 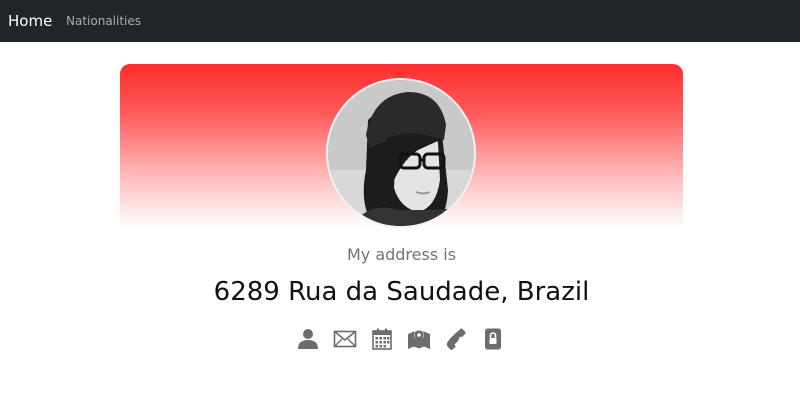 I want to click on avatar, so click(x=401, y=153).